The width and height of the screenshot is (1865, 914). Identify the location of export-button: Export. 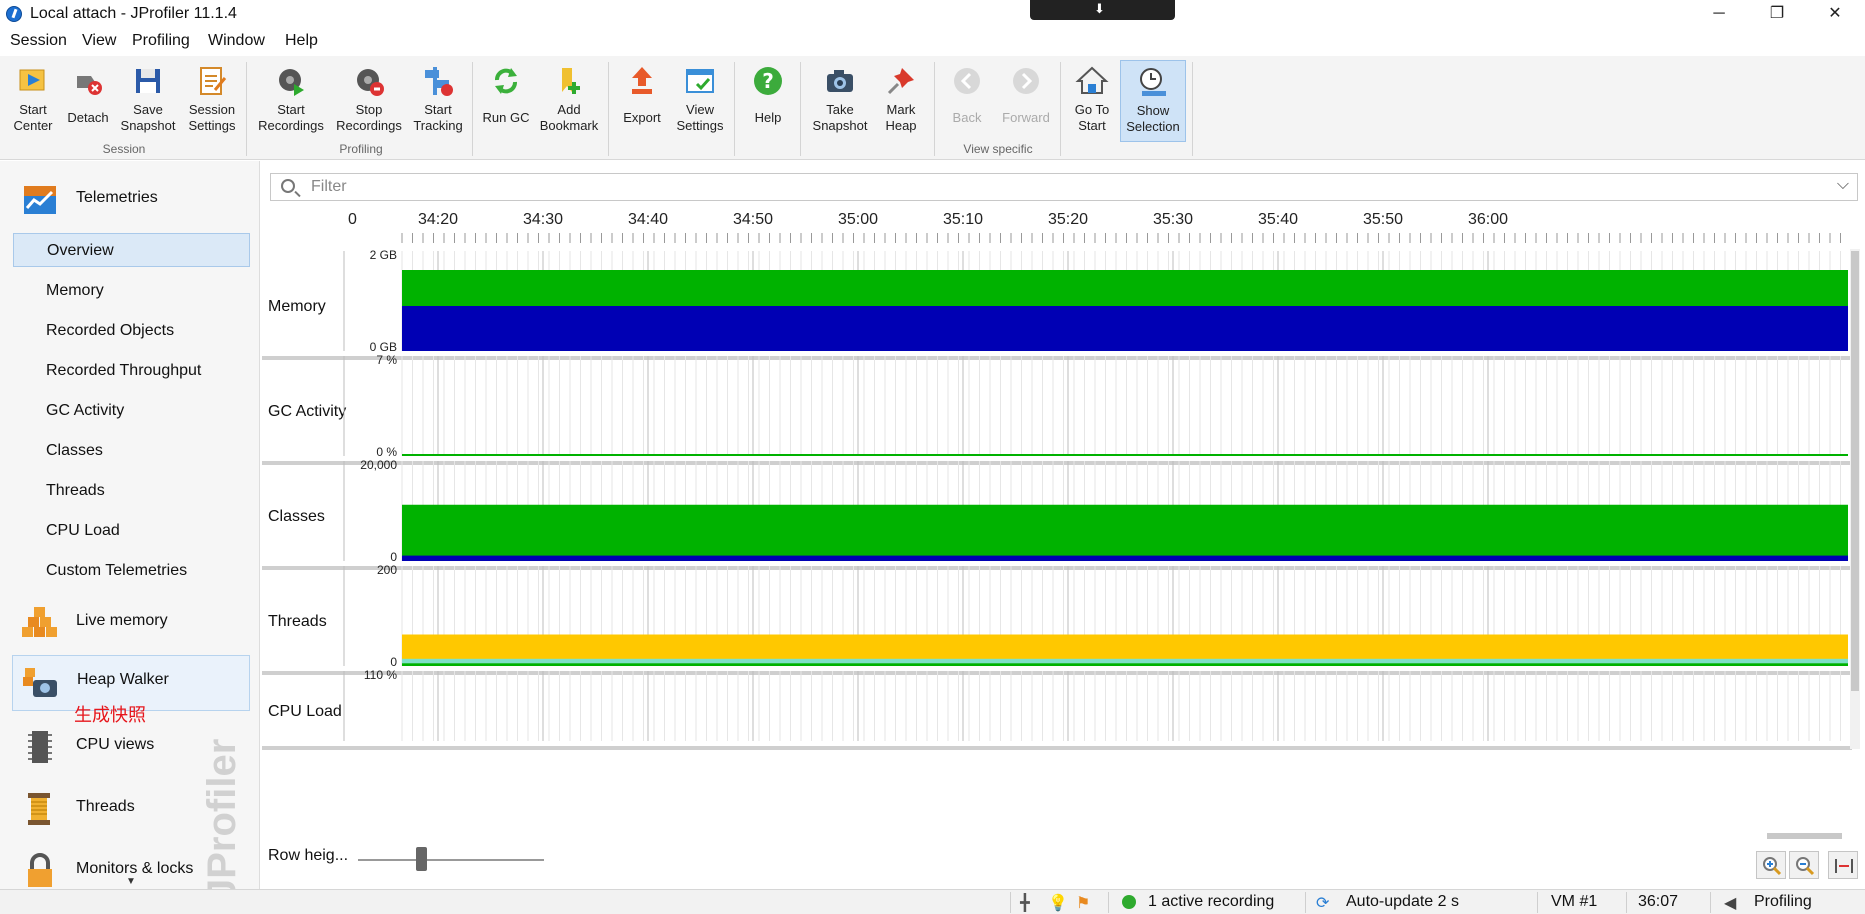
(642, 101).